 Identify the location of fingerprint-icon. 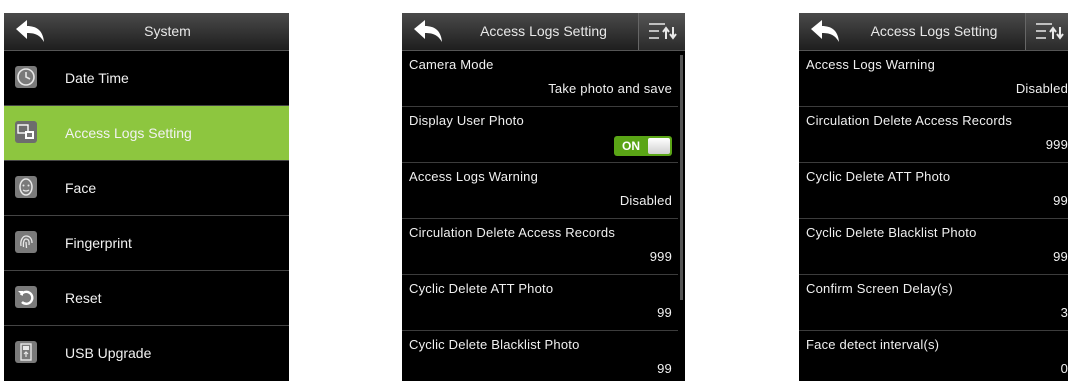
(26, 242).